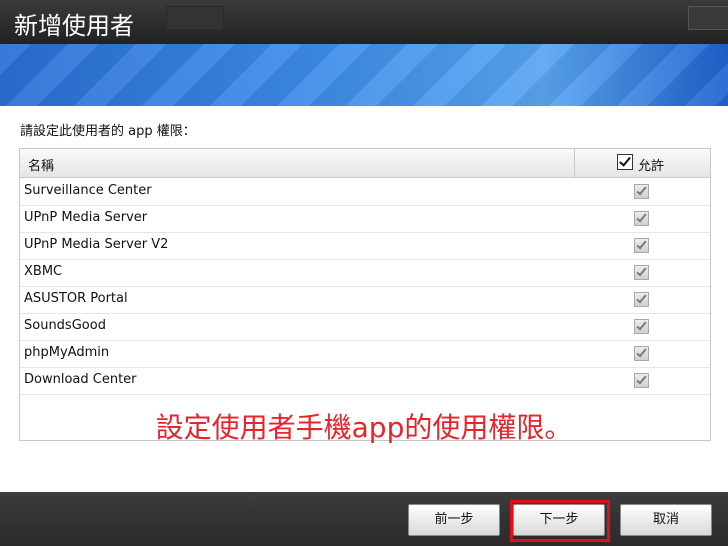 The height and width of the screenshot is (546, 728). Describe the element at coordinates (74, 26) in the screenshot. I see `dialog-title: 新增使用者` at that location.